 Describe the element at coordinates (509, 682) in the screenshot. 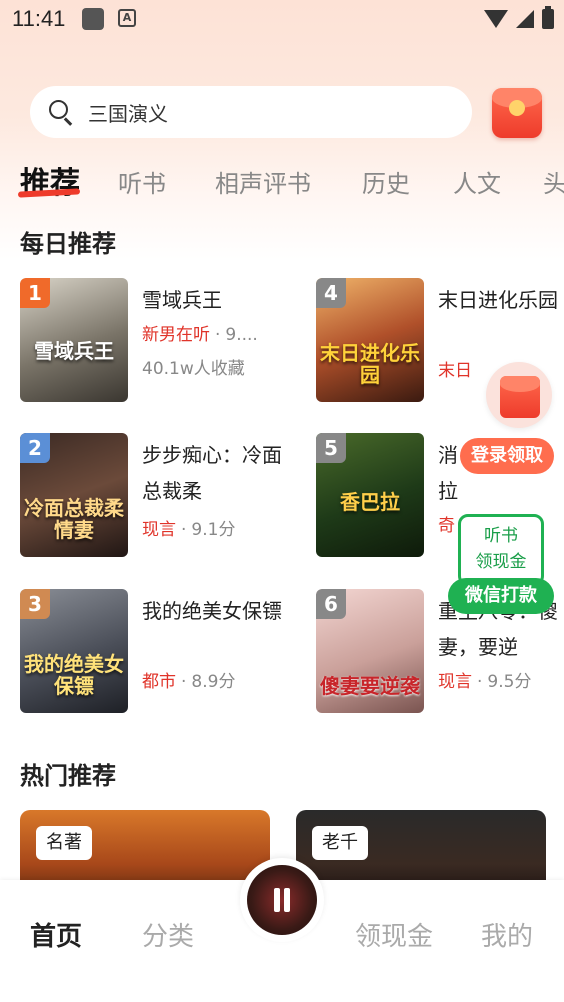

I see `book-score: 9.5分` at that location.